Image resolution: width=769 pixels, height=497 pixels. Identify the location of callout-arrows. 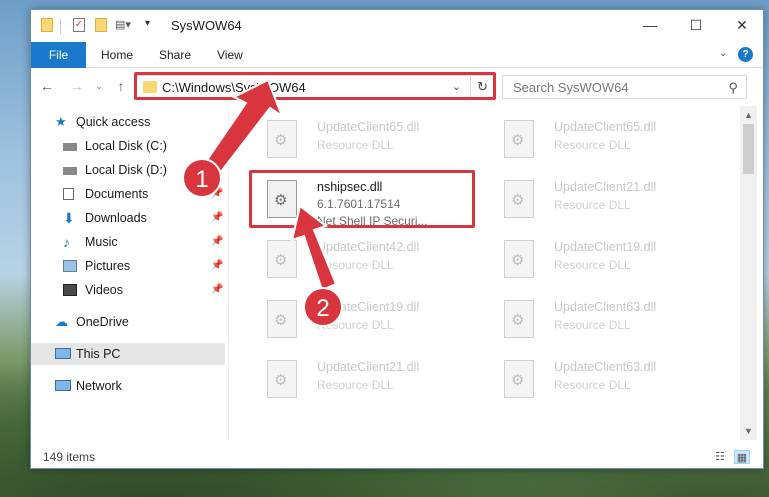
(266, 185).